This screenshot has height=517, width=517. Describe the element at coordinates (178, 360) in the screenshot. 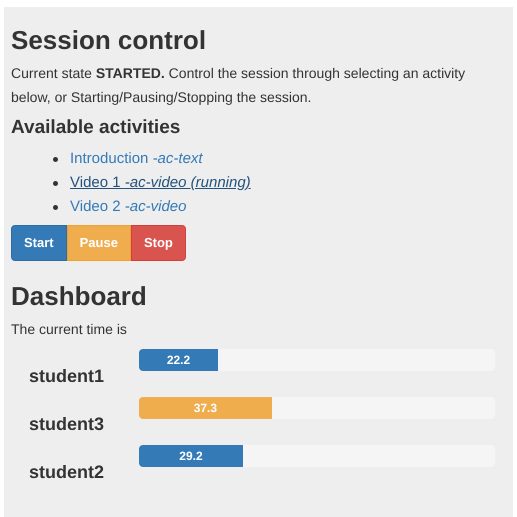

I see `progress-fill: 22.2` at that location.